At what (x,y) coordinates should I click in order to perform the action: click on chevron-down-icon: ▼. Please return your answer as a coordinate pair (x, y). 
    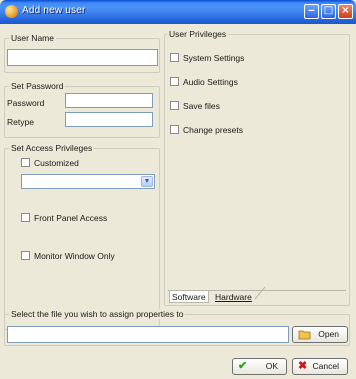
    Looking at the image, I should click on (147, 181).